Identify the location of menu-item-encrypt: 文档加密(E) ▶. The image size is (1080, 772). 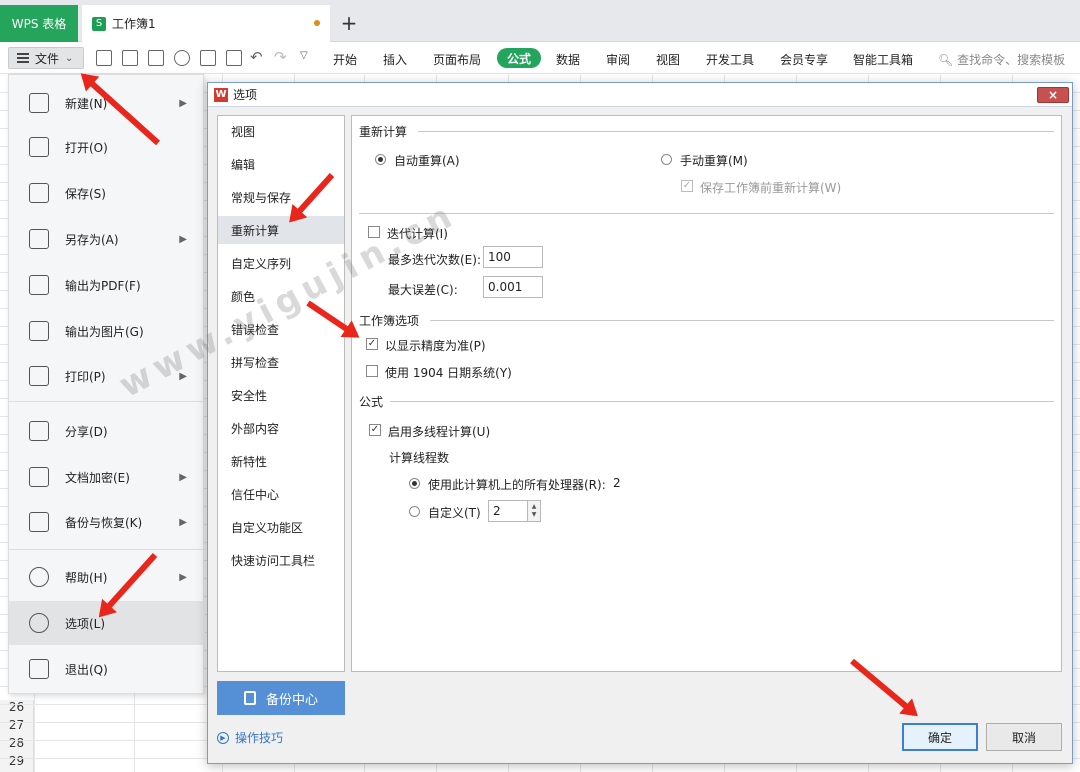
(107, 477).